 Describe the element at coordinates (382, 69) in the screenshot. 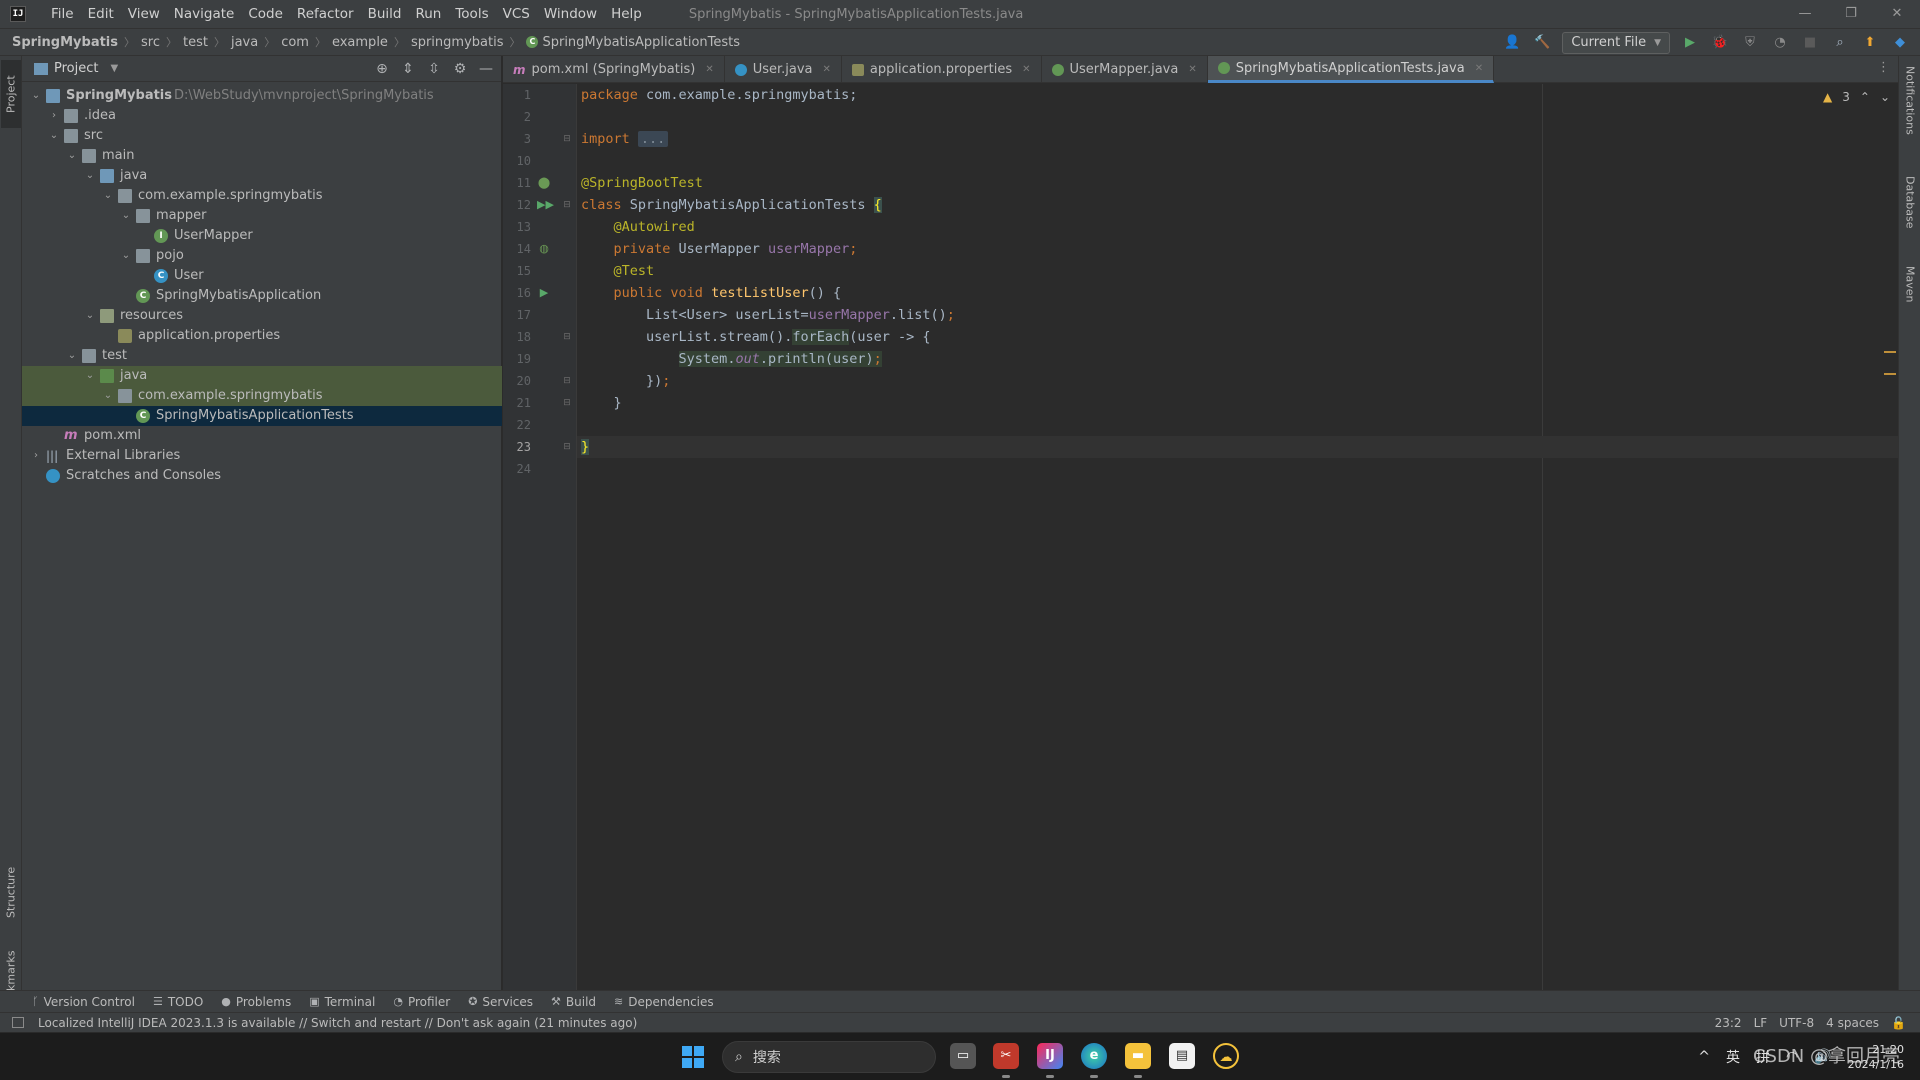

I see `locate-icon: ⊕` at that location.